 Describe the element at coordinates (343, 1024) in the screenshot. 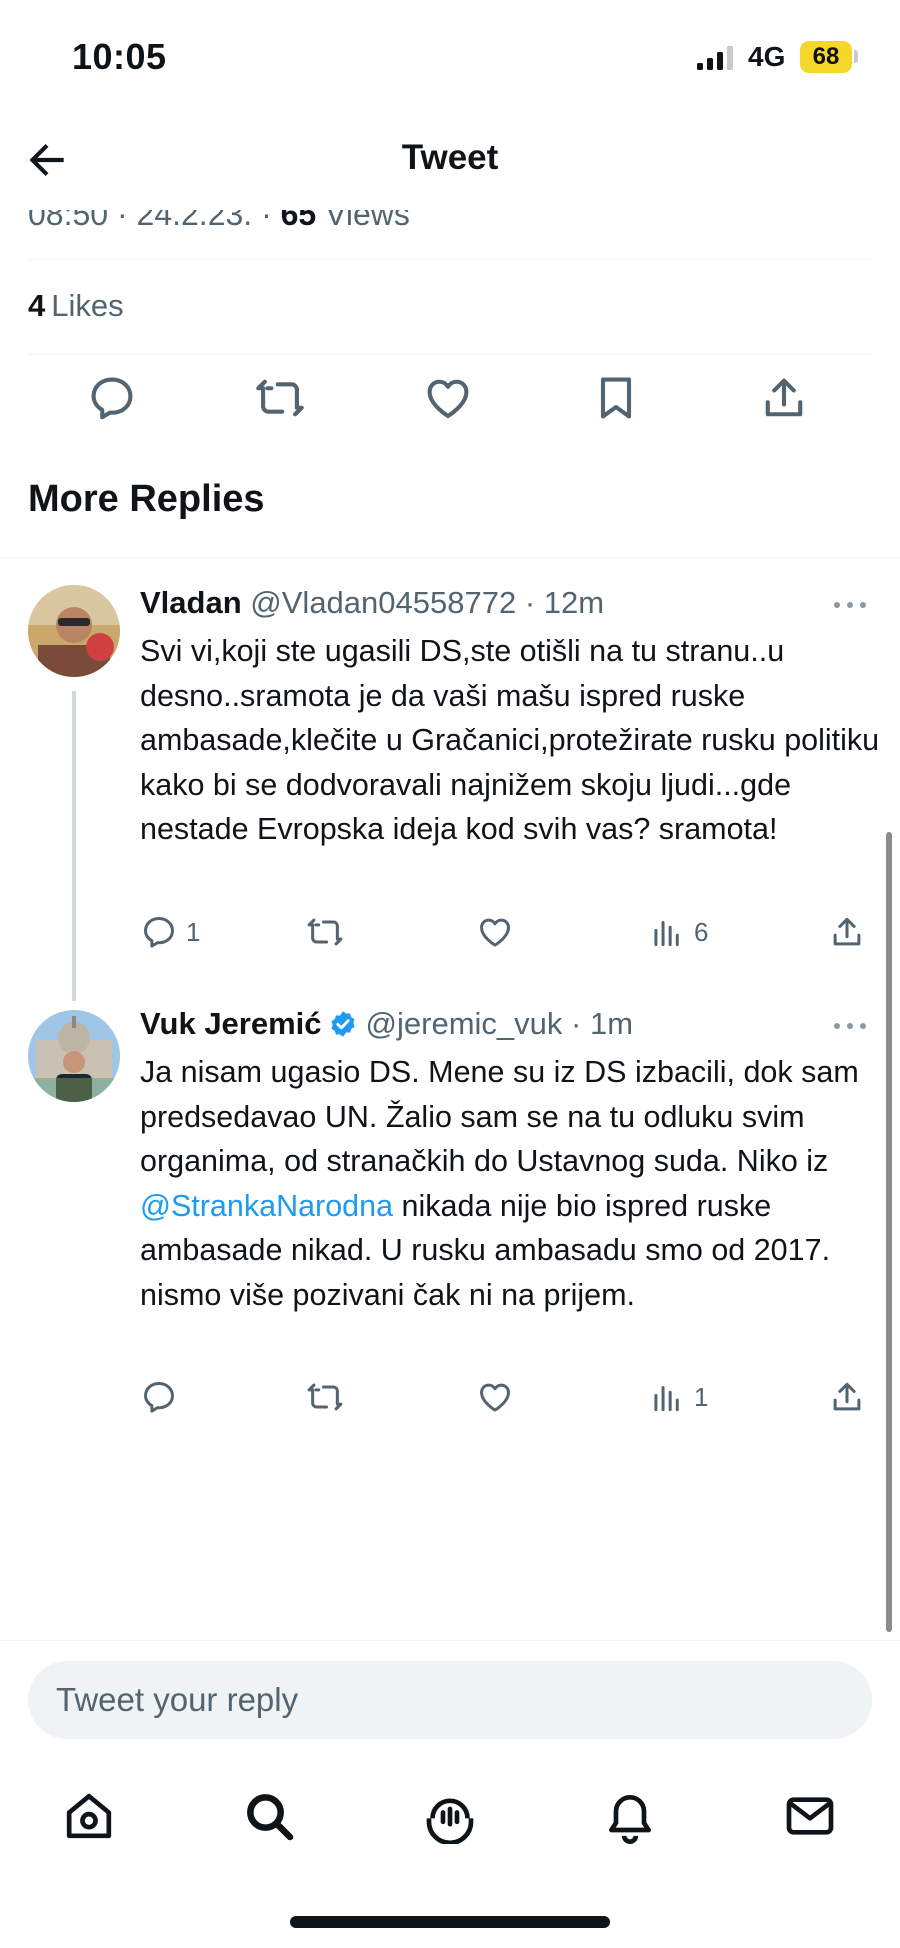

I see `verified-badge-icon` at that location.